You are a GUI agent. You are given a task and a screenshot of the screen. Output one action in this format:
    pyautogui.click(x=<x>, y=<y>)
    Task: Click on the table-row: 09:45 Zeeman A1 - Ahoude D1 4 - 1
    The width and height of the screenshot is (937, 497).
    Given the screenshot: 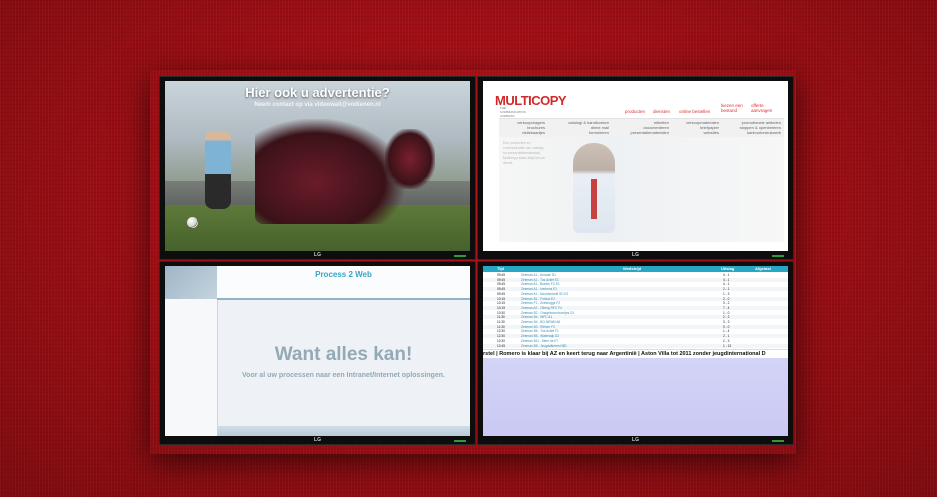 What is the action you would take?
    pyautogui.click(x=635, y=275)
    